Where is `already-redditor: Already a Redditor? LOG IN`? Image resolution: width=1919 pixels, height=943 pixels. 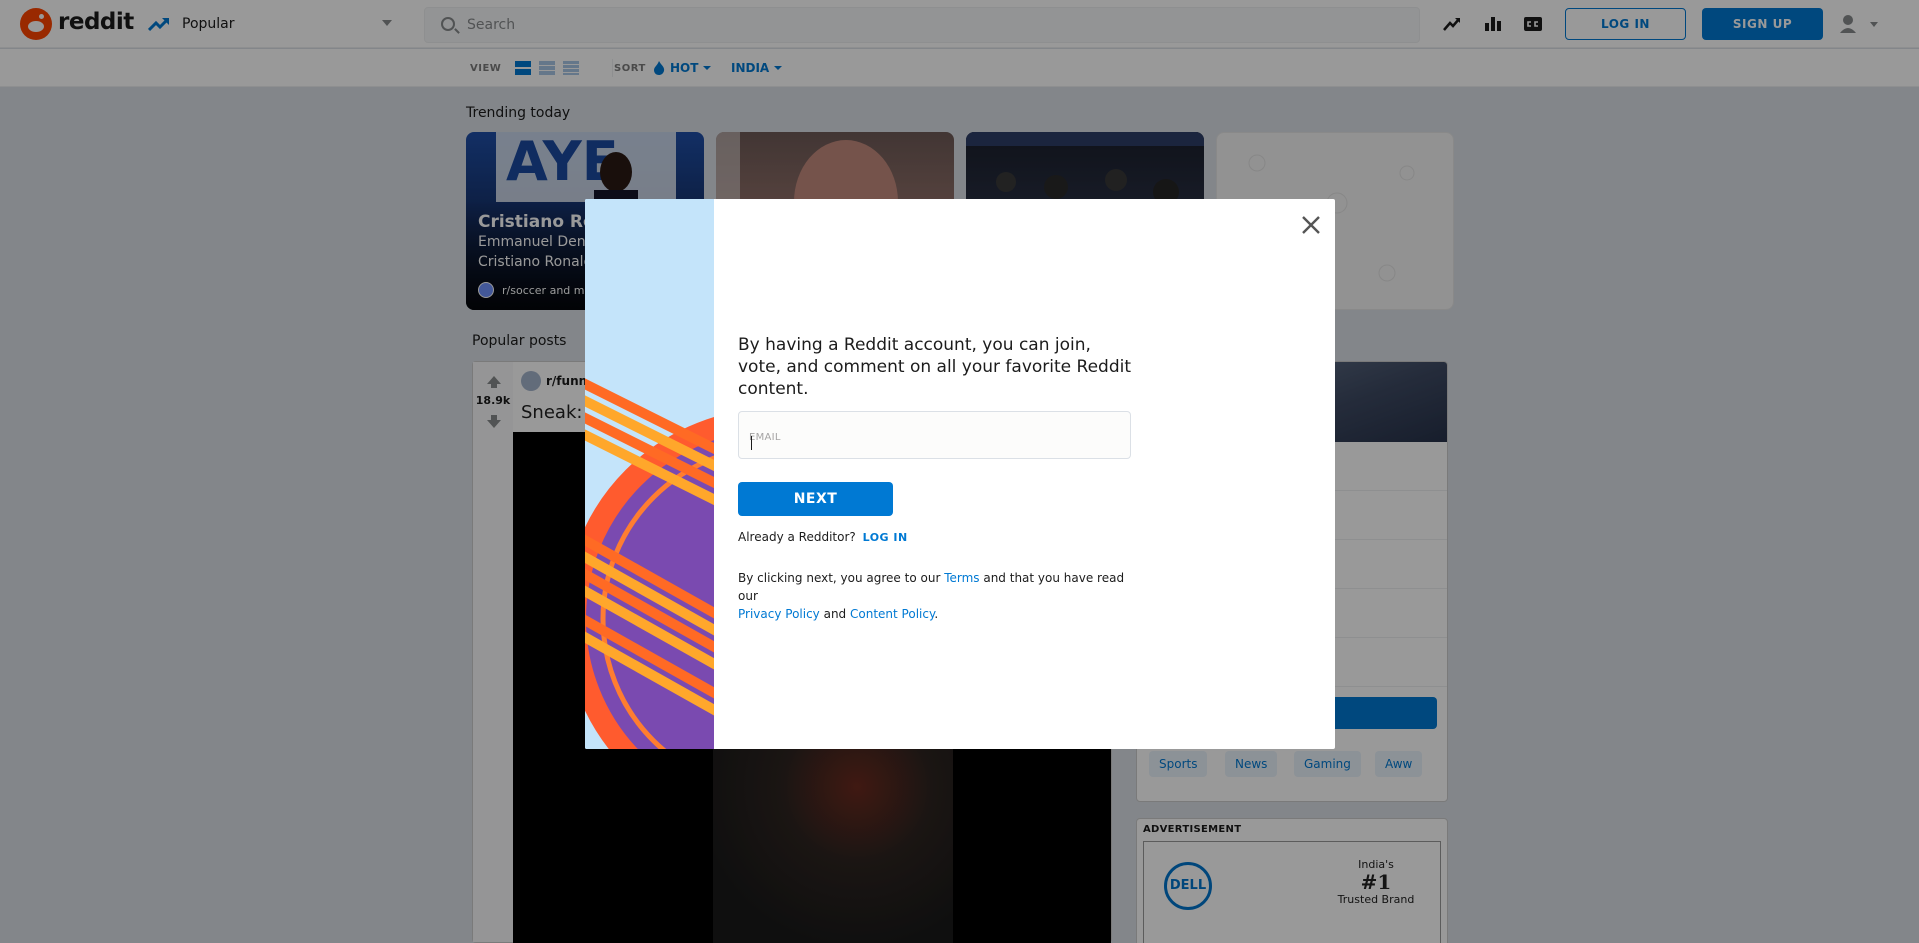
already-redditor: Already a Redditor? LOG IN is located at coordinates (823, 537).